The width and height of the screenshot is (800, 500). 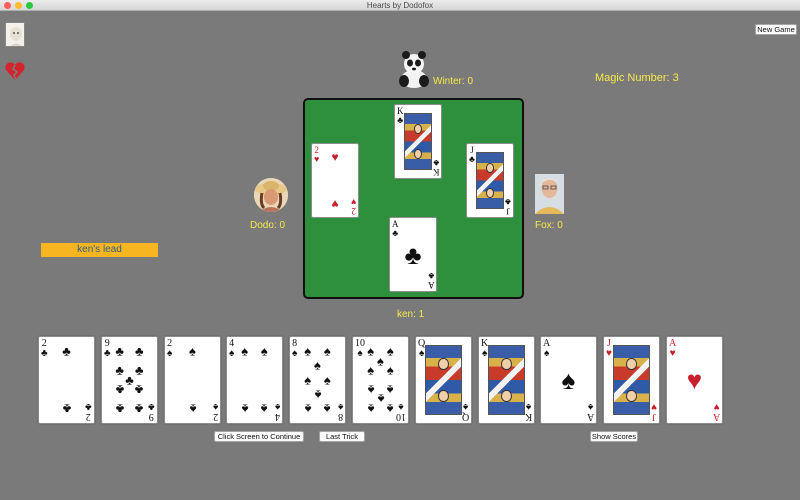 I want to click on title-bar: Hearts by Dodofox, so click(x=400, y=5).